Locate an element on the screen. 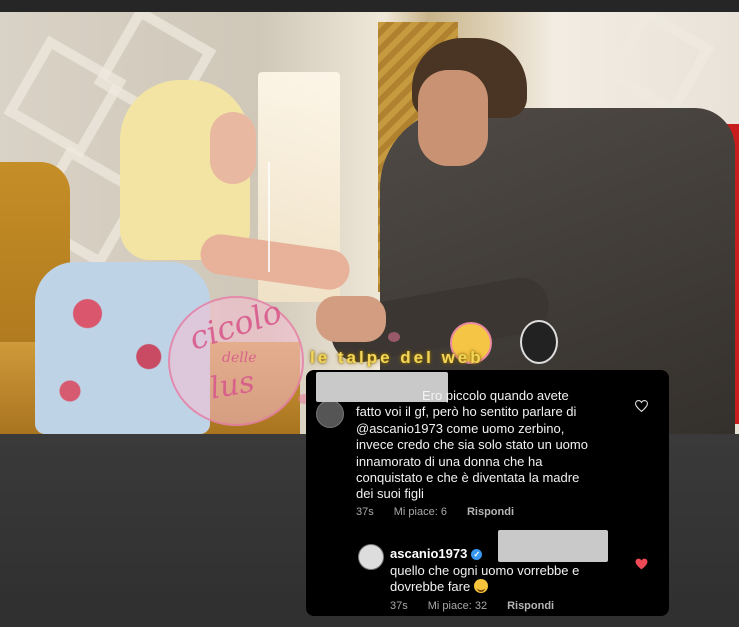  paw-icon is located at coordinates (394, 337).